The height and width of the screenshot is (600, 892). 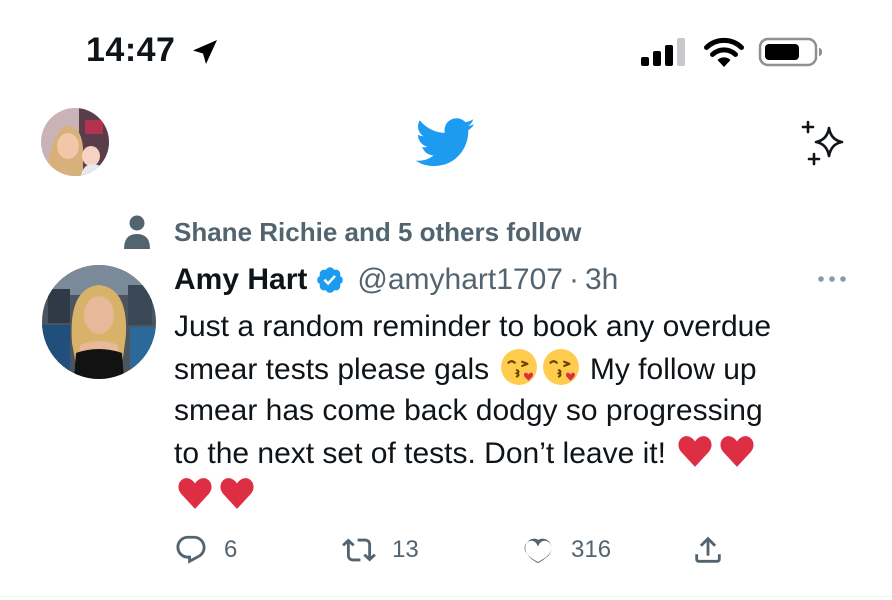 What do you see at coordinates (468, 410) in the screenshot?
I see `tweet-text-line: smear has come back dodgy so progressing` at bounding box center [468, 410].